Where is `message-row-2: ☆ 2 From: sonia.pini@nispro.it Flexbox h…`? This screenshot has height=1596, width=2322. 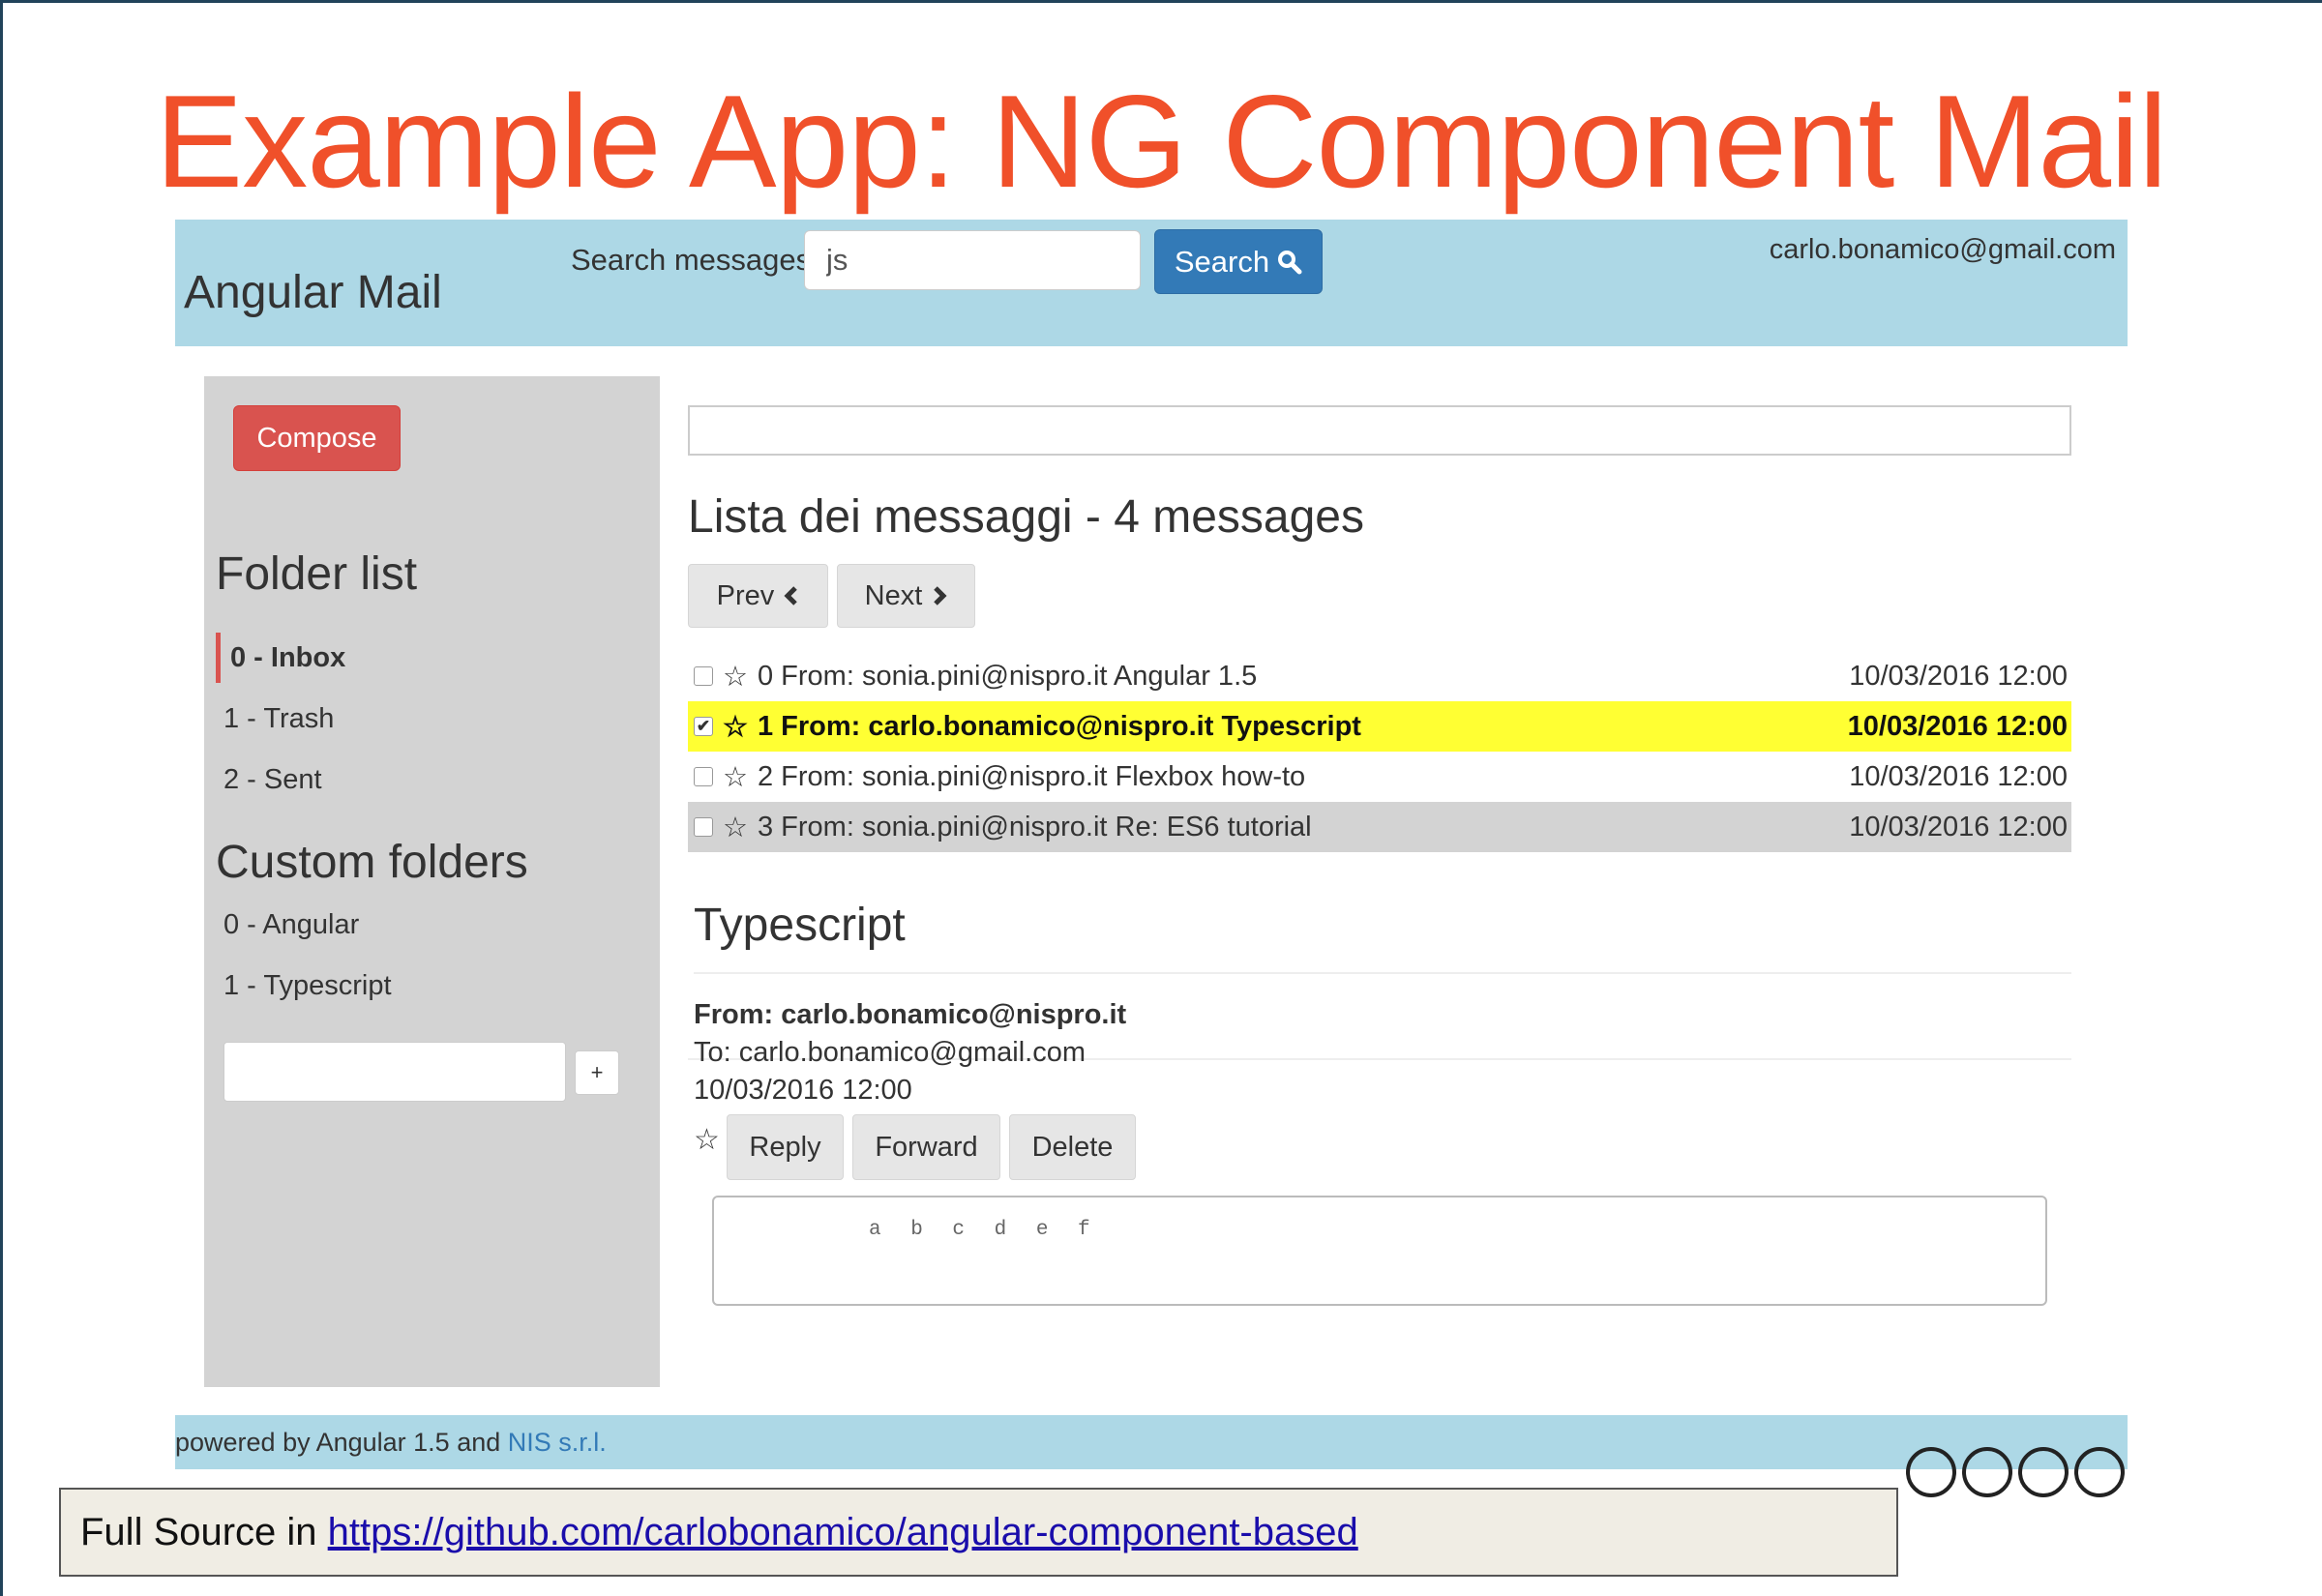
message-row-2: ☆ 2 From: sonia.pini@nispro.it Flexbox h… is located at coordinates (1379, 777).